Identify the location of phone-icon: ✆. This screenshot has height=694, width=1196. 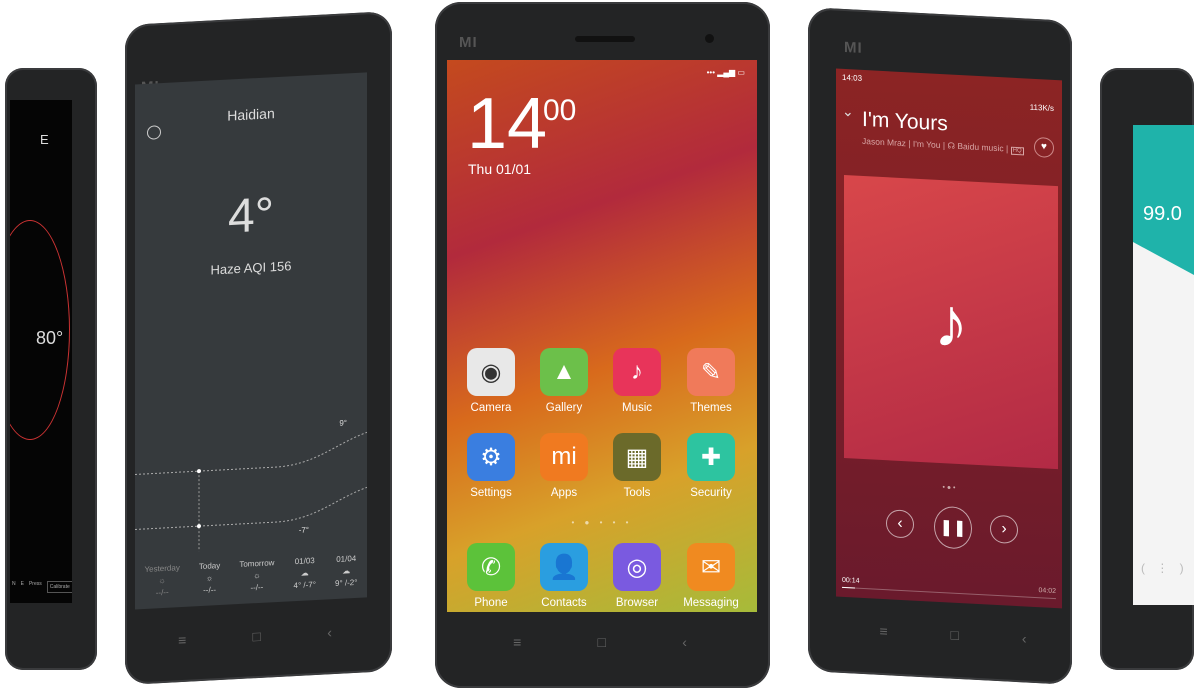
(491, 567).